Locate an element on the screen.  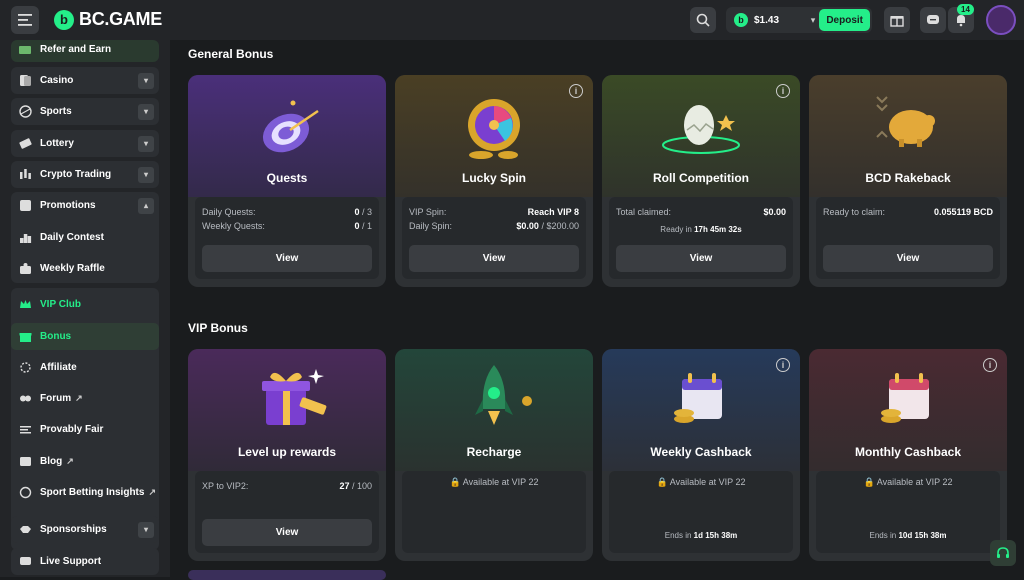
card-recharge: Recharge 🔒 Available at VIP 22 is located at coordinates (494, 455).